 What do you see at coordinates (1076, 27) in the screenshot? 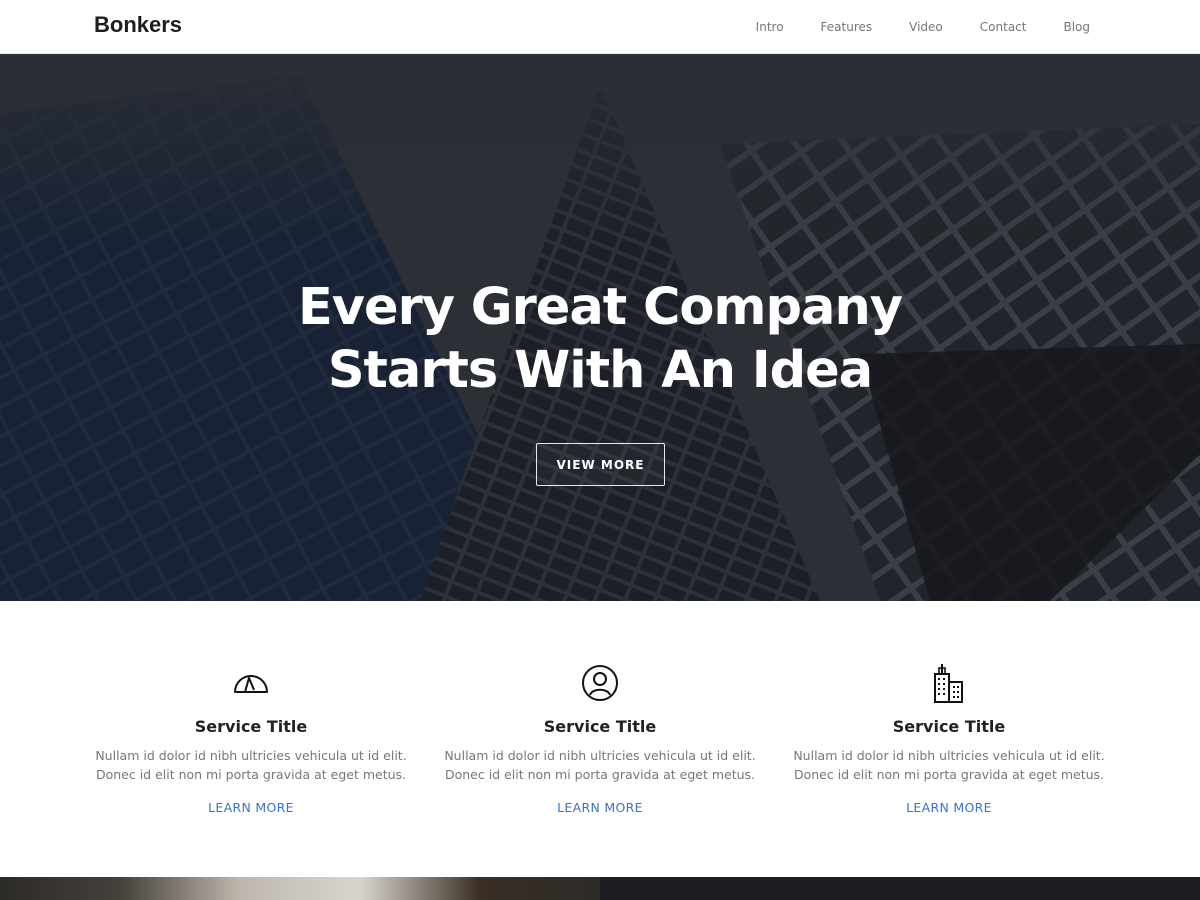
I see `nav-item-blog: Blog` at bounding box center [1076, 27].